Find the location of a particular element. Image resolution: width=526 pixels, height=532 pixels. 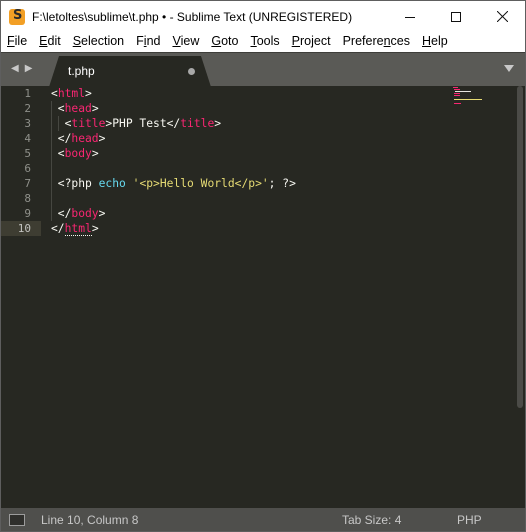

close-icon is located at coordinates (502, 16).